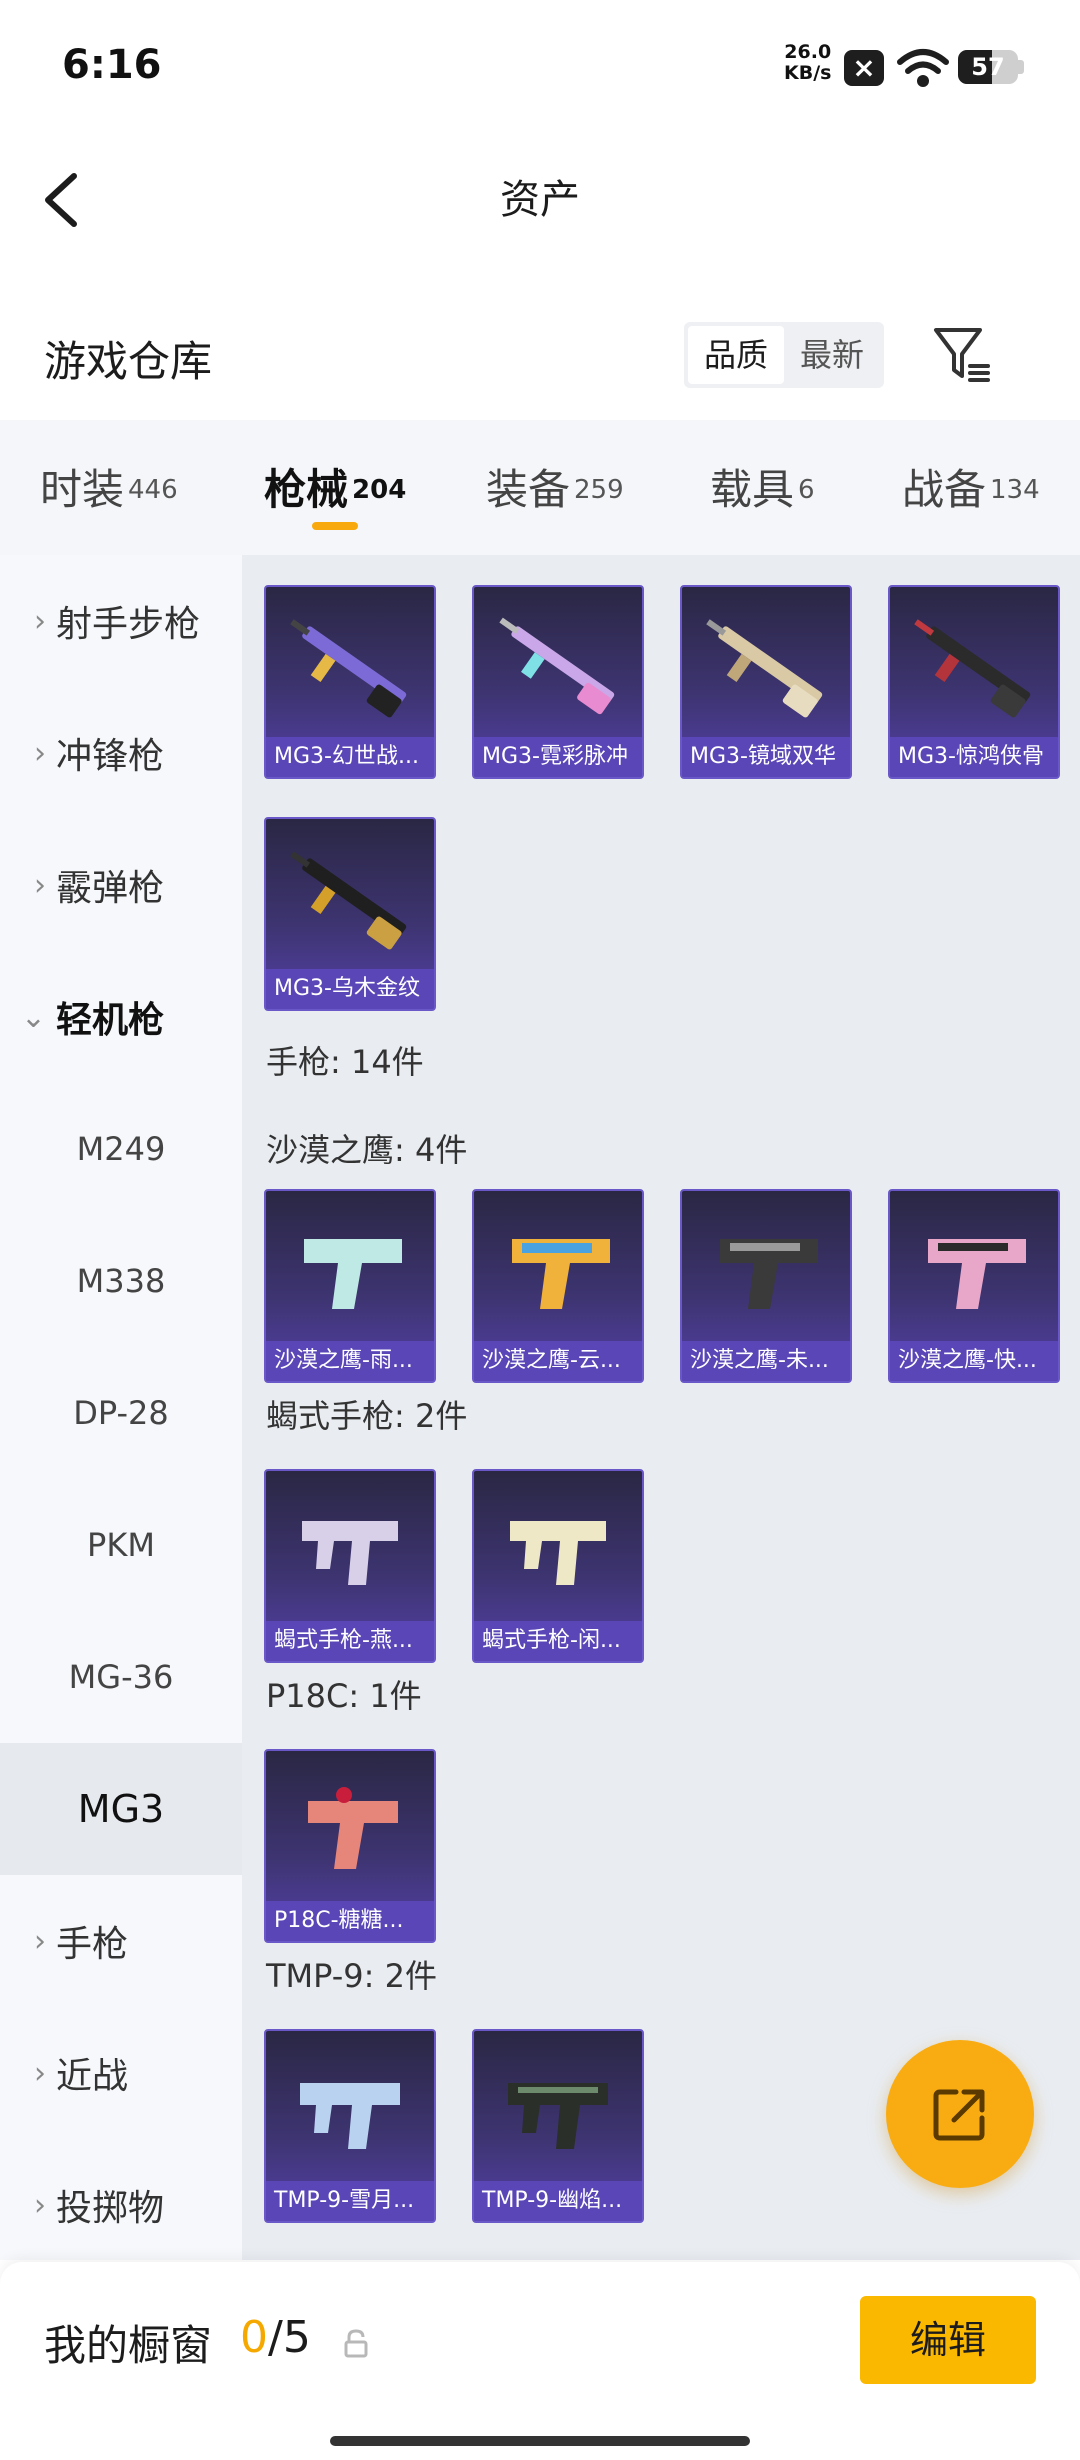 The width and height of the screenshot is (1080, 2460). I want to click on section-p18c-count: P18C: 1件, so click(344, 1696).